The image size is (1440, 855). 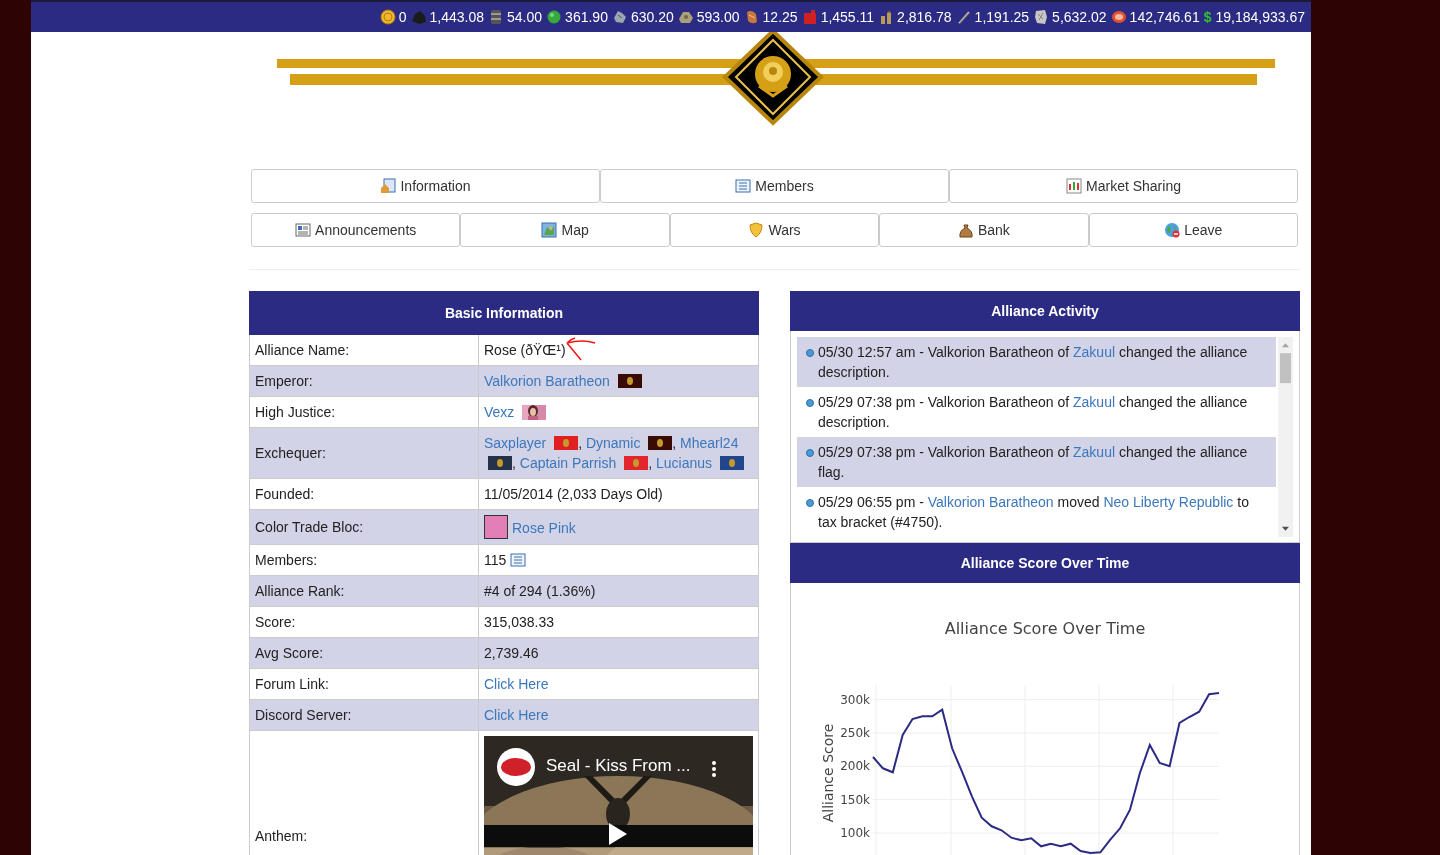 What do you see at coordinates (1041, 17) in the screenshot?
I see `scrap-icon` at bounding box center [1041, 17].